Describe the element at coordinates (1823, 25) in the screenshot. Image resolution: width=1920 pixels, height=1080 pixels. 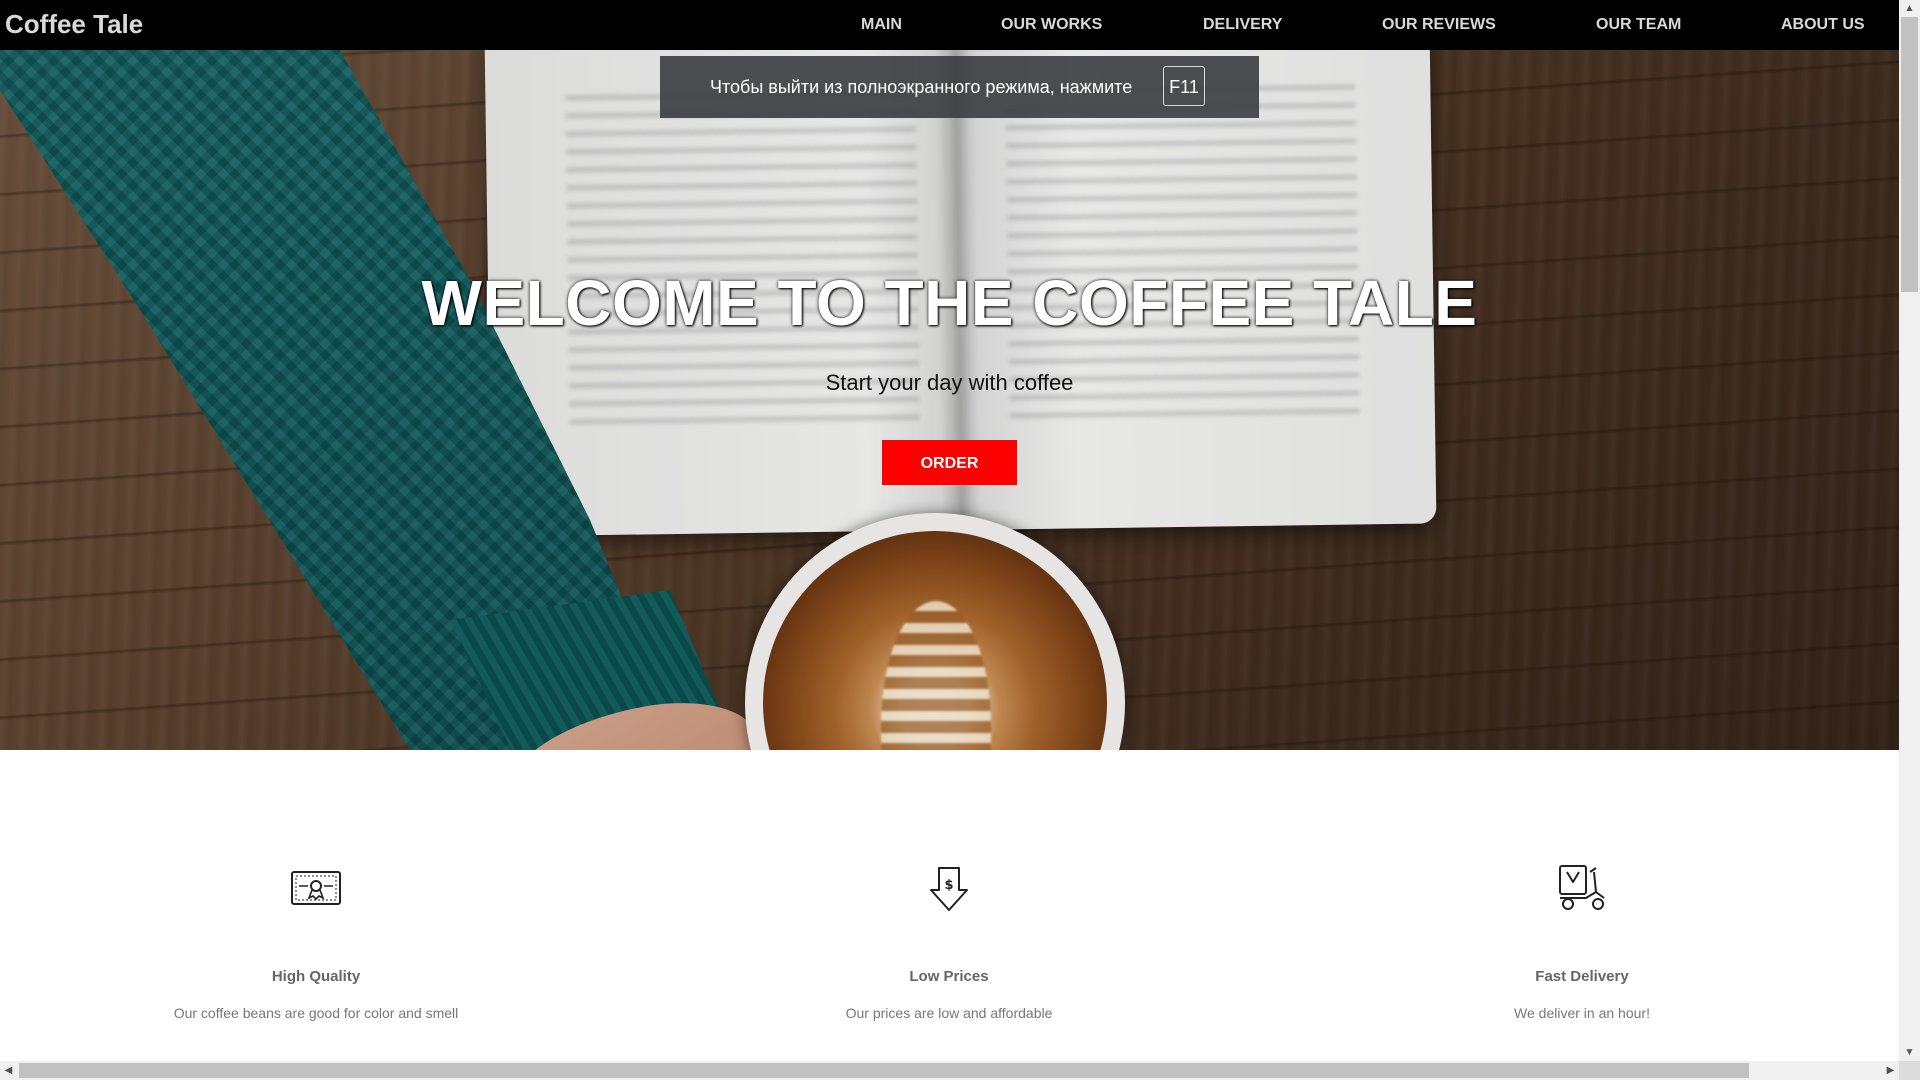
I see `nav-item-about-us: ABOUT US` at that location.